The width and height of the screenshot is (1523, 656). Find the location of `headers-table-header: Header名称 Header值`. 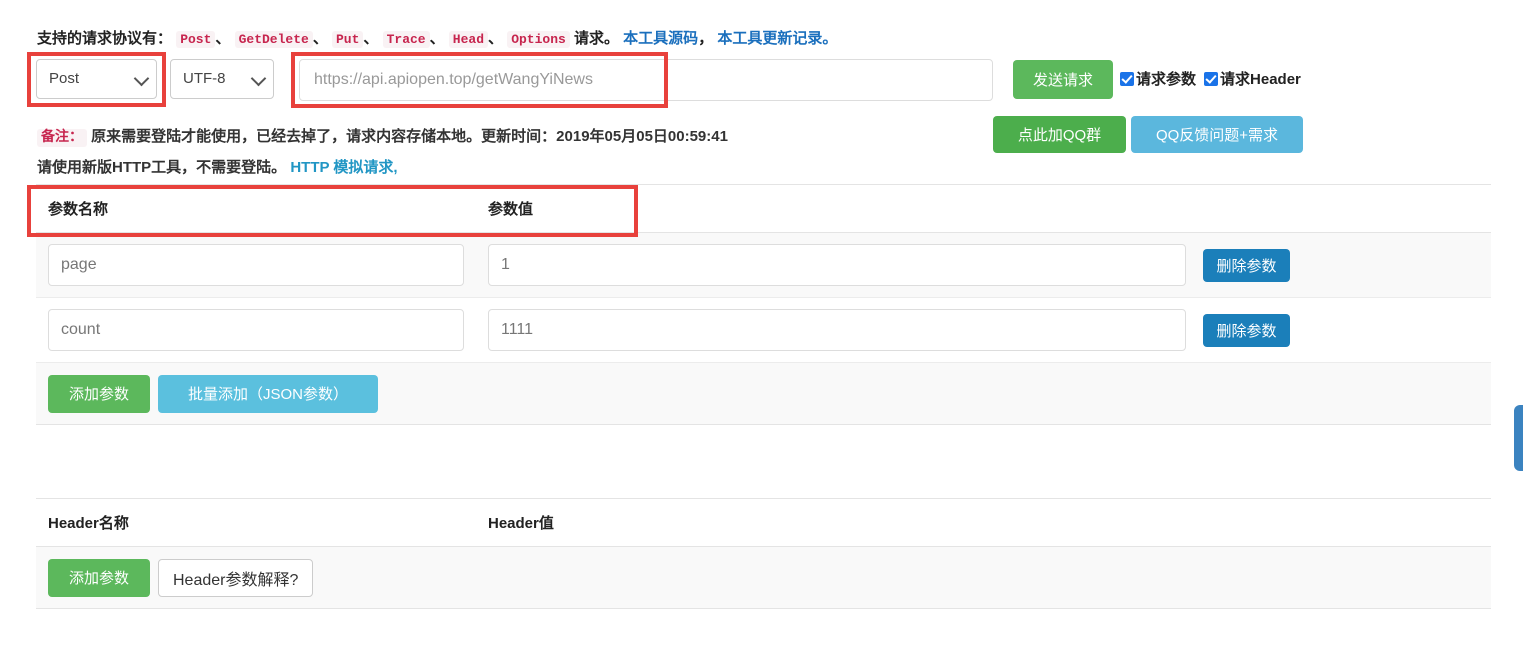

headers-table-header: Header名称 Header值 is located at coordinates (763, 523).